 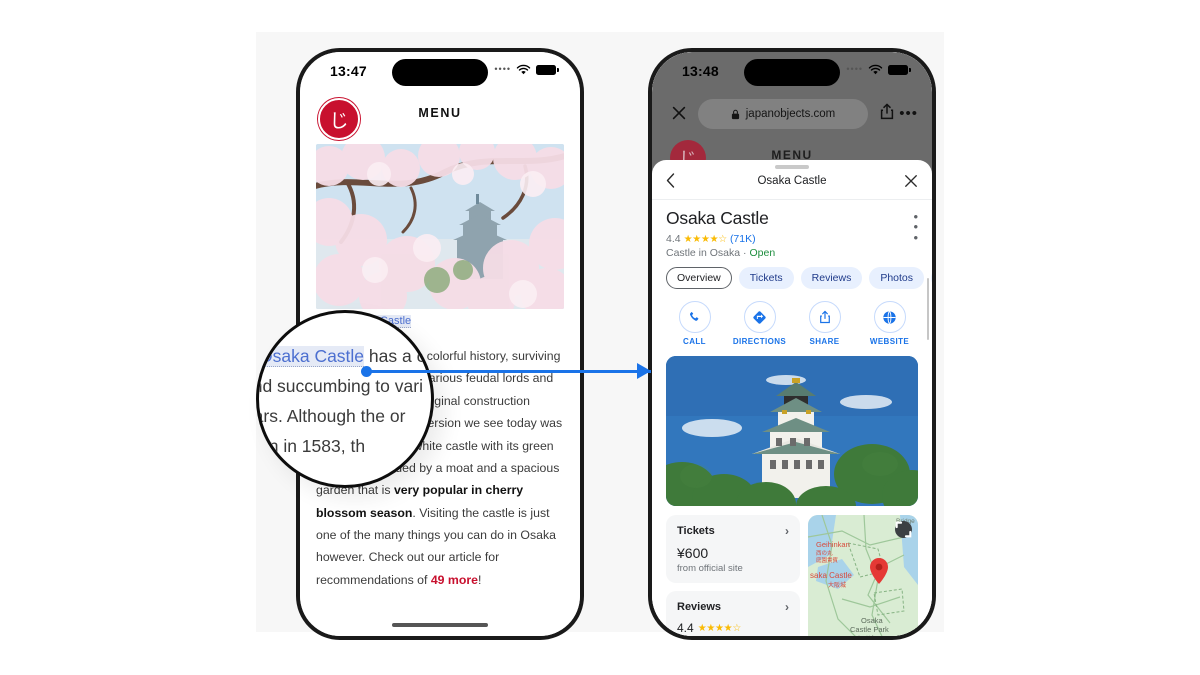 I want to click on article-link-49-more: 49 more, so click(x=454, y=580).